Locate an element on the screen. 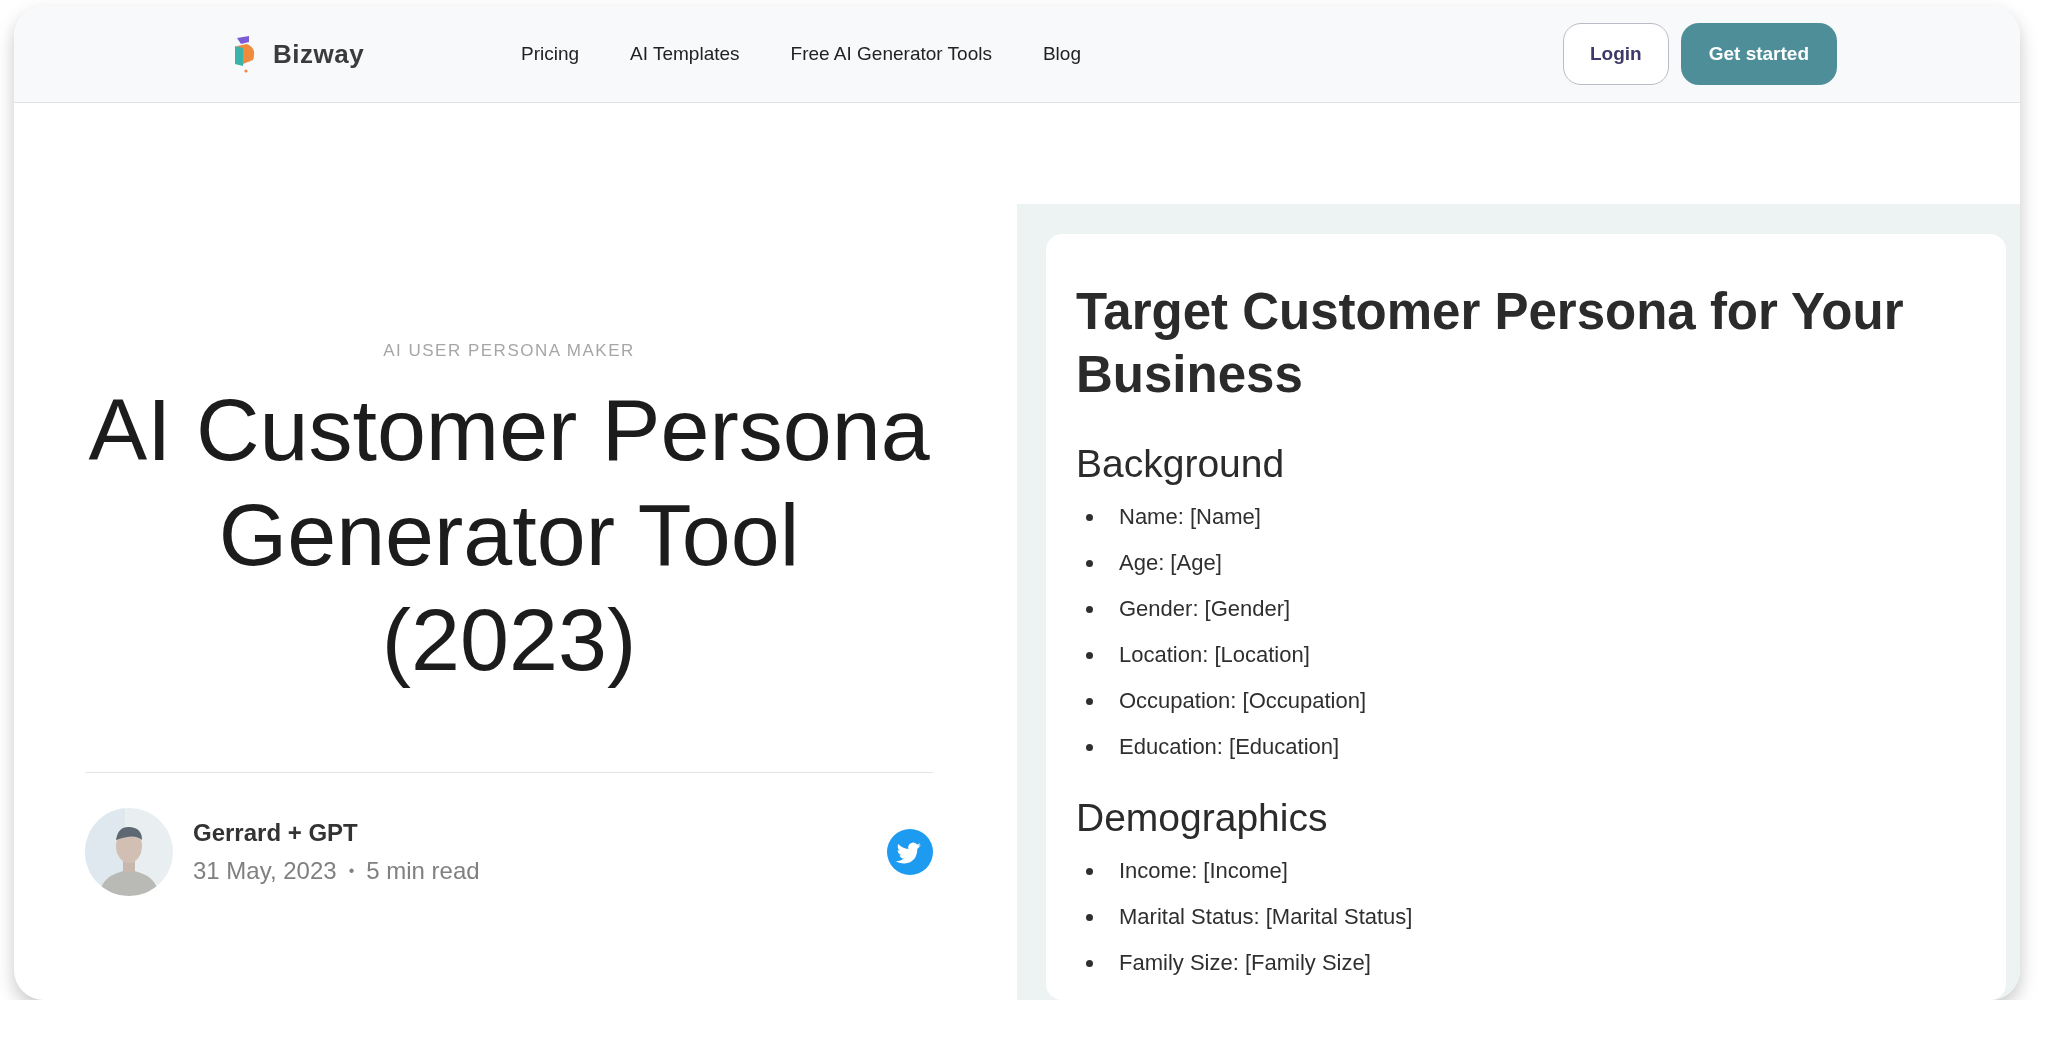 This screenshot has width=2048, height=1037. section-heading: Demographics is located at coordinates (1202, 818).